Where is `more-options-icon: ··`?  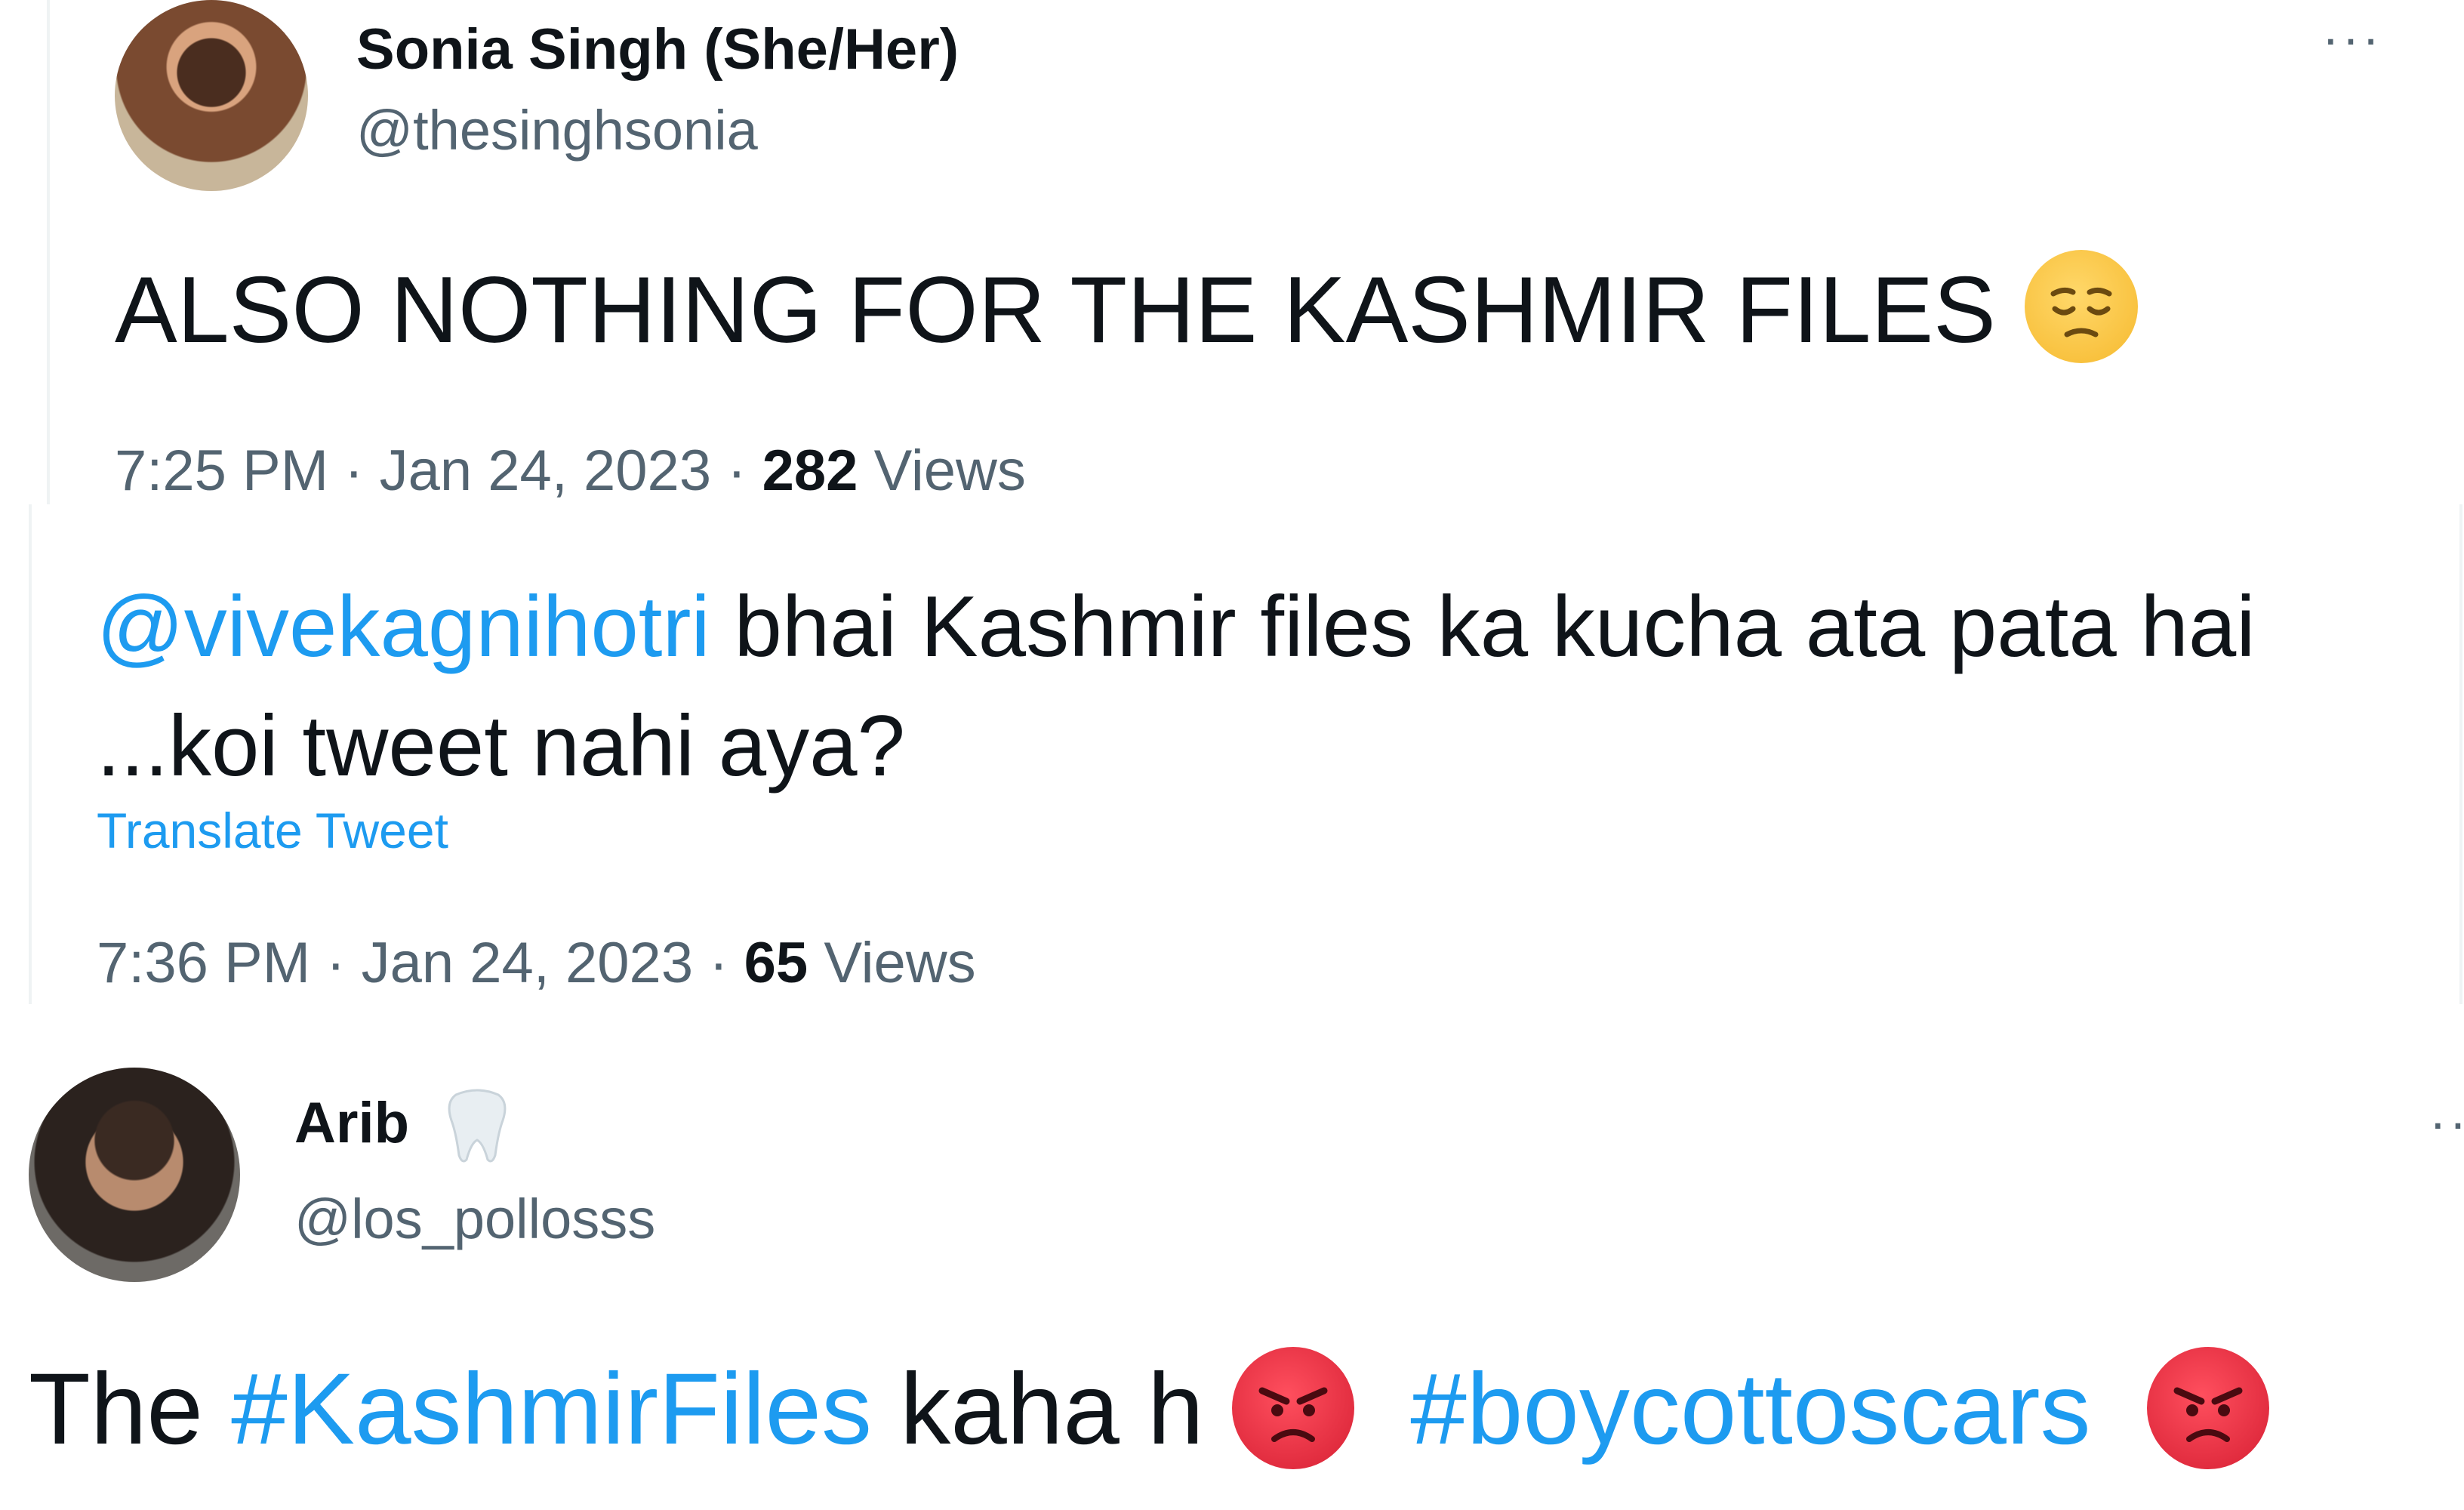 more-options-icon: ·· is located at coordinates (2446, 1123).